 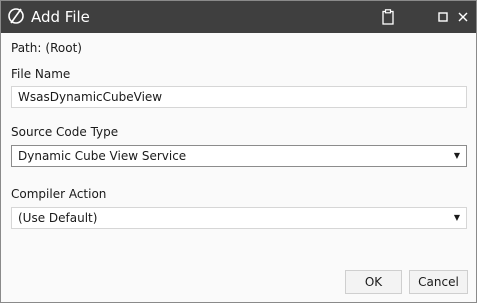 I want to click on maximize-icon, so click(x=443, y=17).